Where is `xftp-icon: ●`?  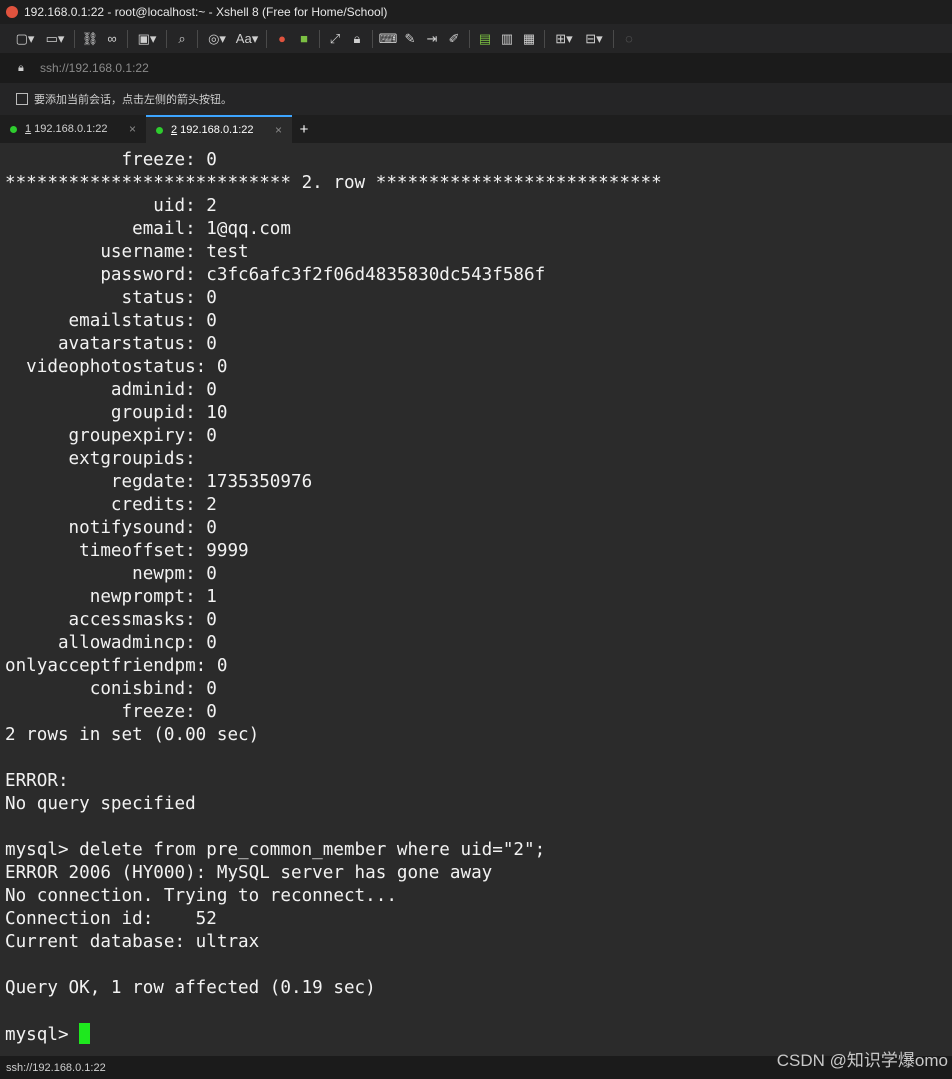 xftp-icon: ● is located at coordinates (282, 39).